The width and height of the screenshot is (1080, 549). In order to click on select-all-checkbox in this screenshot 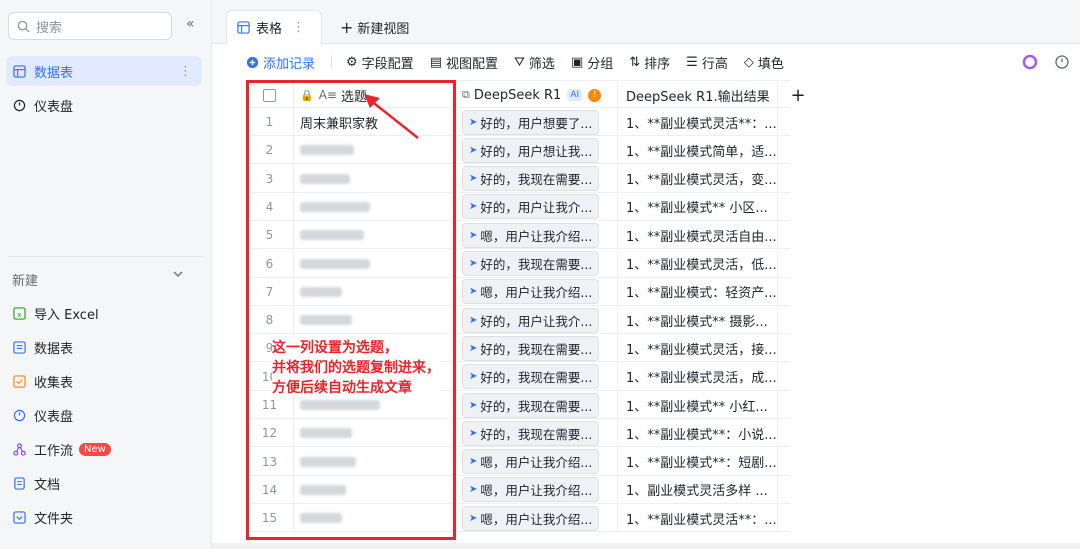, I will do `click(269, 95)`.